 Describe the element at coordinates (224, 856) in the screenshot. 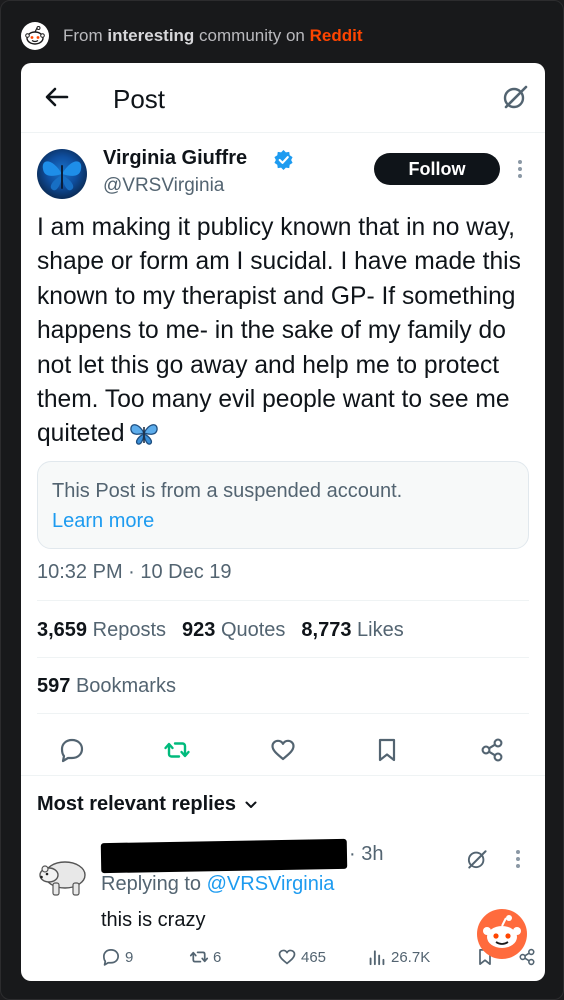

I see `redacted-username` at that location.